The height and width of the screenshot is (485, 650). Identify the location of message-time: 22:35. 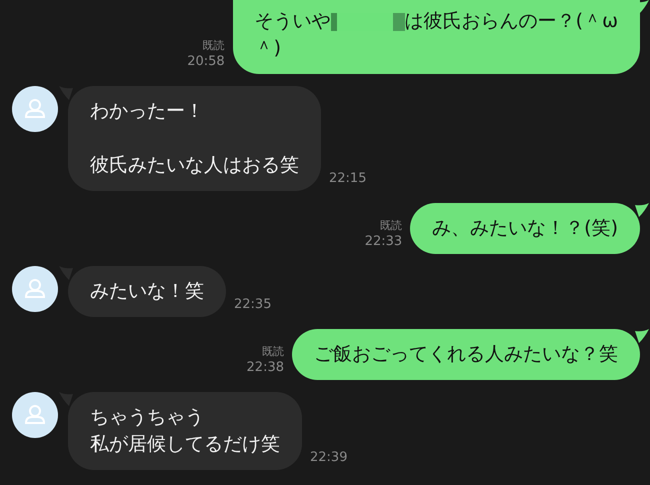
(253, 305).